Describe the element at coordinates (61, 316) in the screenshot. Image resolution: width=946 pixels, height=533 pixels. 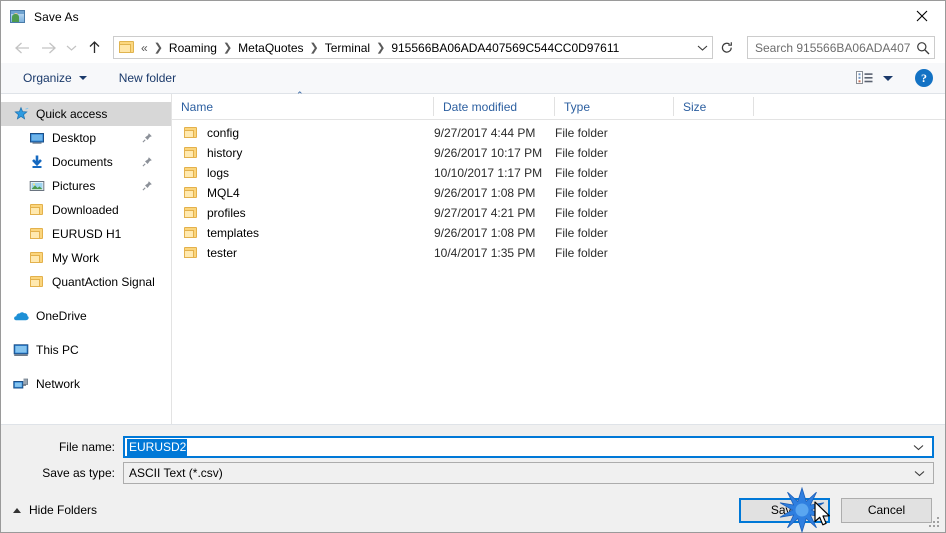
I see `sidebar-item-label: OneDrive` at that location.